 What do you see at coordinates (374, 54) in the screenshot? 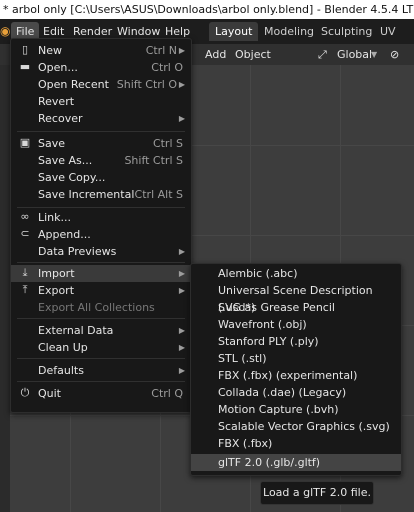
I see `chevron-down-icon: ▼` at bounding box center [374, 54].